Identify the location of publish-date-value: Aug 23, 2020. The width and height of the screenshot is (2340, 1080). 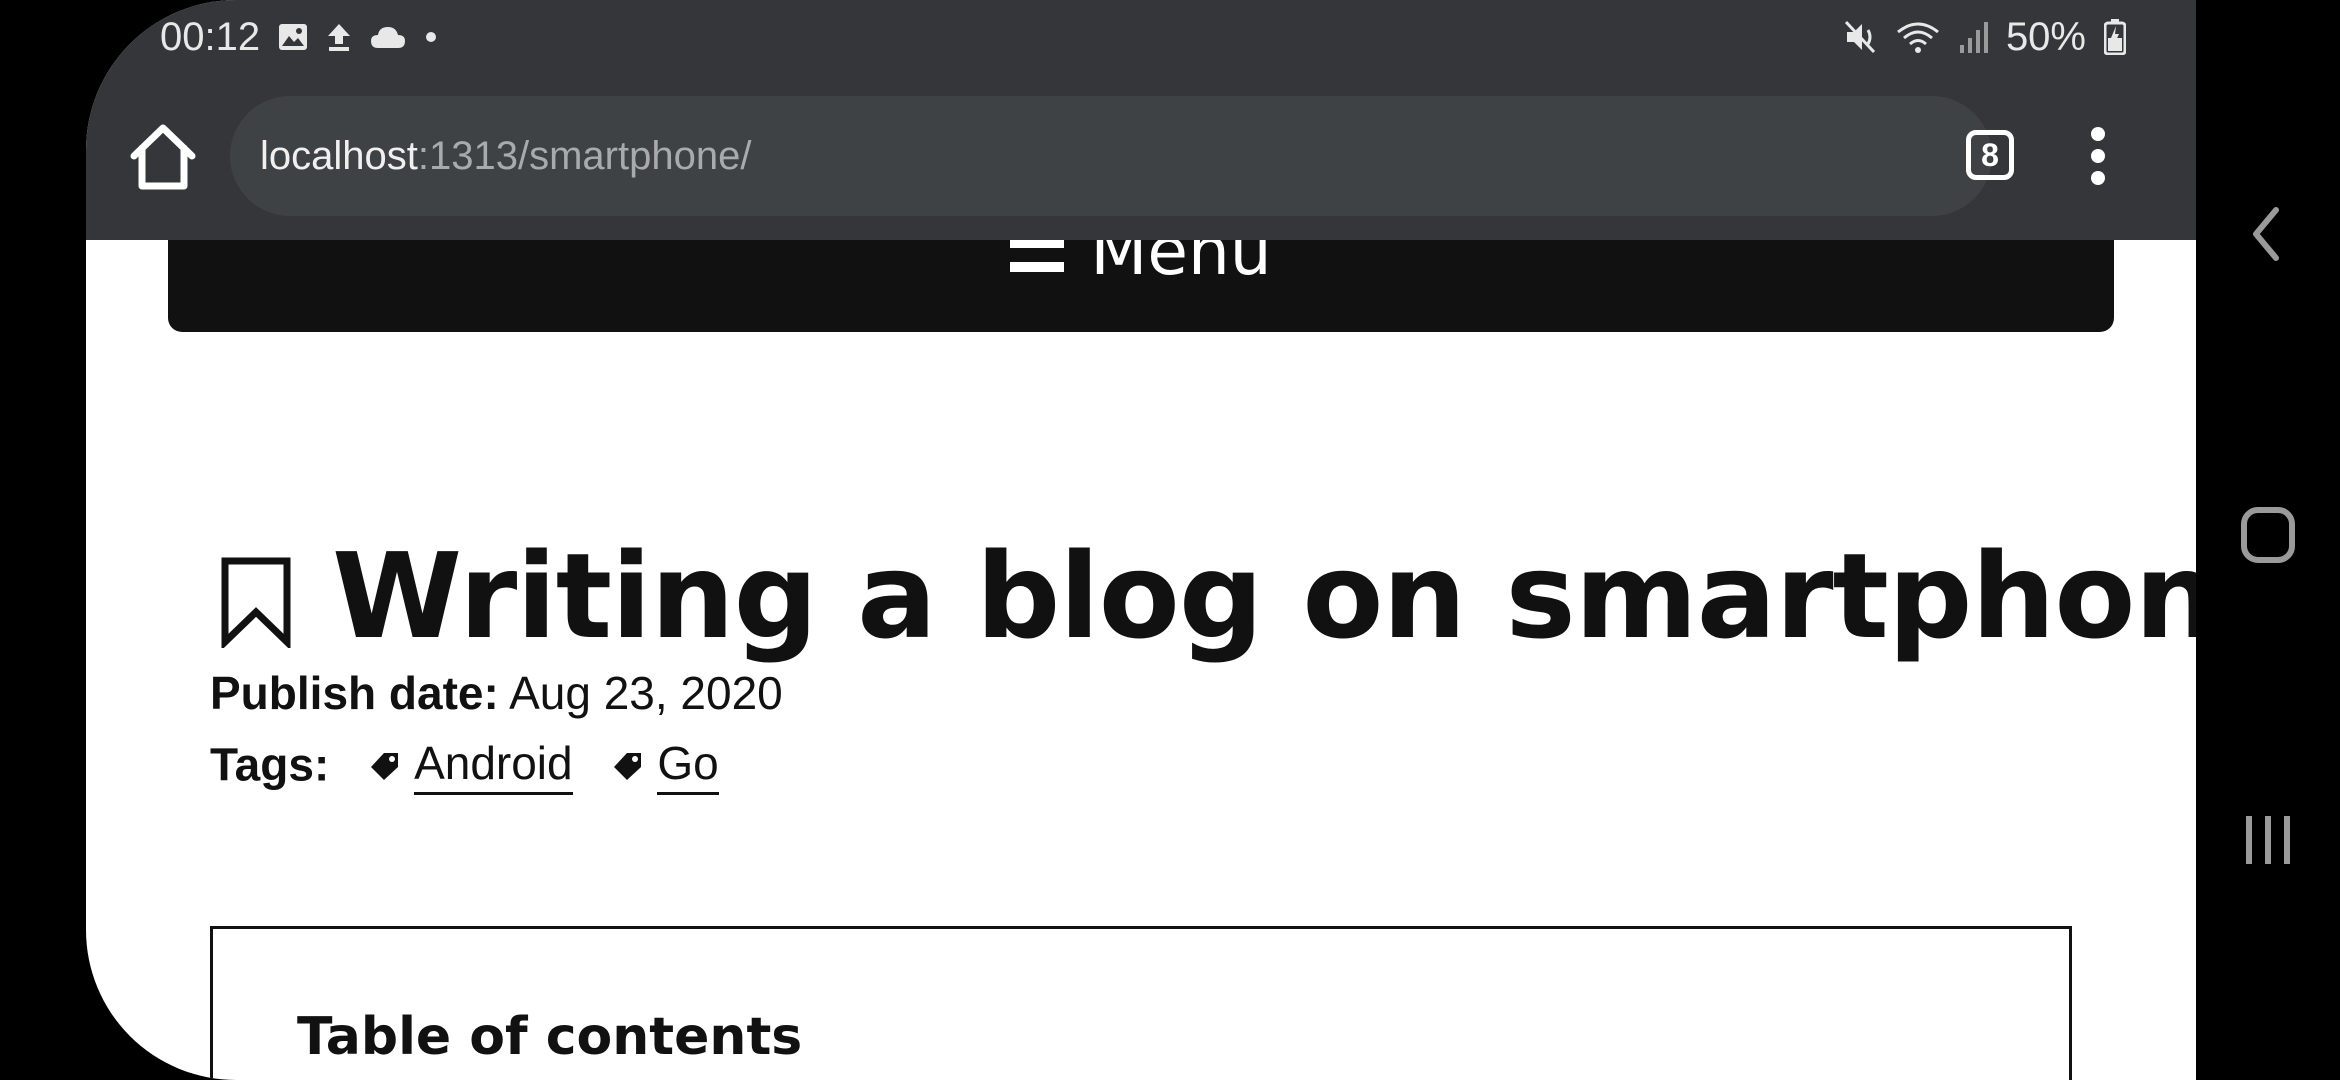
(646, 693).